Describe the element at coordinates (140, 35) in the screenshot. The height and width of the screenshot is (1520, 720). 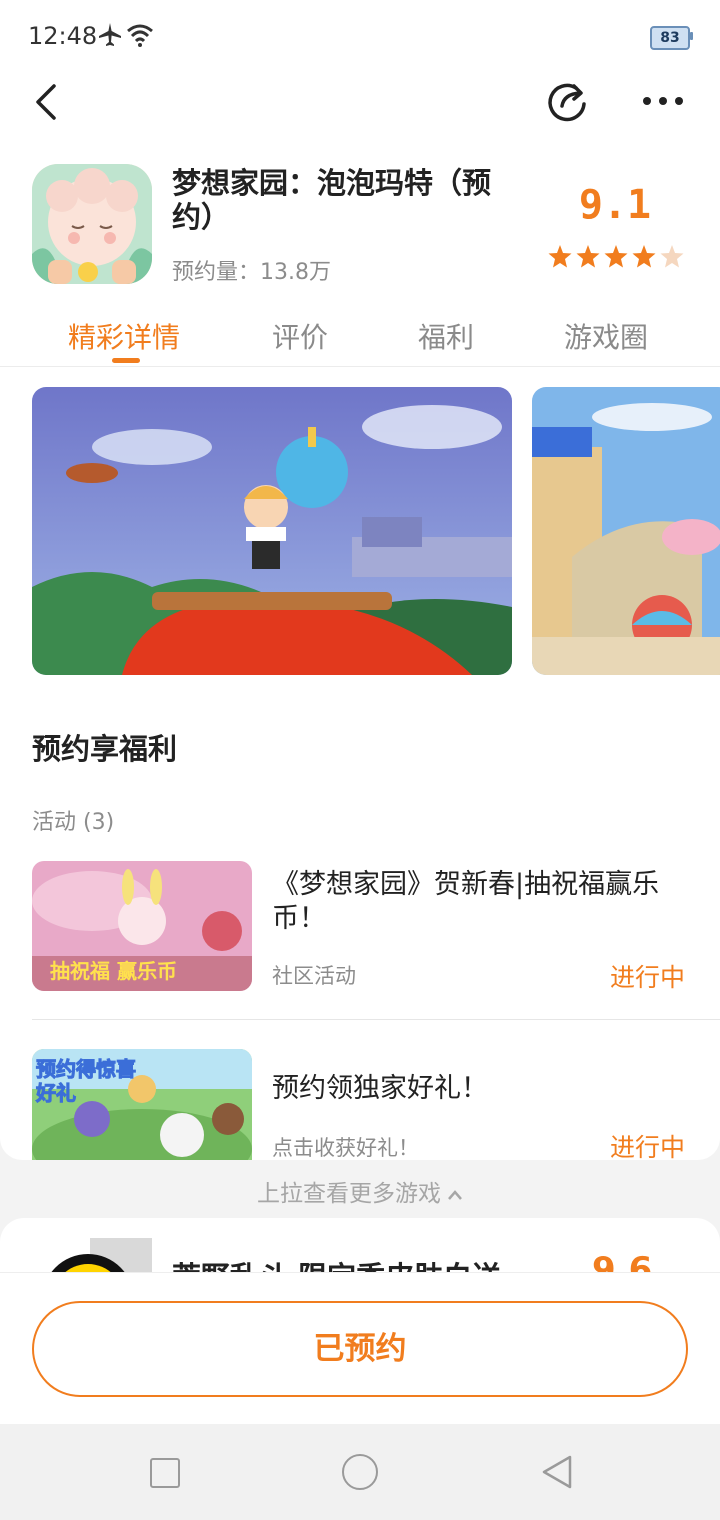
I see `wifi-icon` at that location.